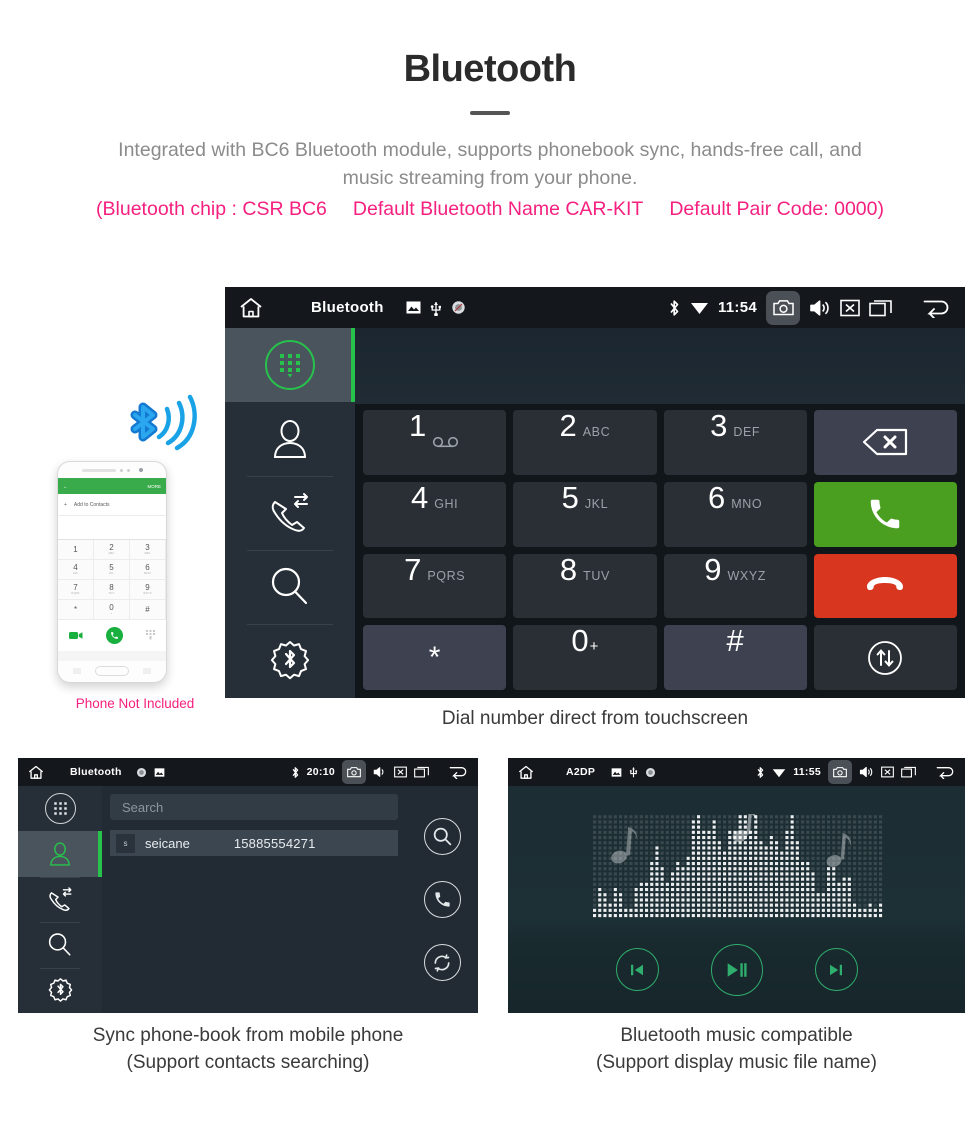 This screenshot has width=980, height=1139. What do you see at coordinates (885, 657) in the screenshot?
I see `transfer-audio-icon` at bounding box center [885, 657].